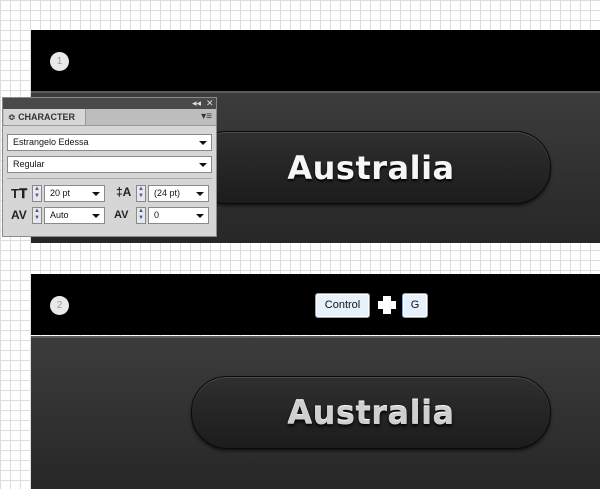  I want to click on tracking-value: 0, so click(157, 215).